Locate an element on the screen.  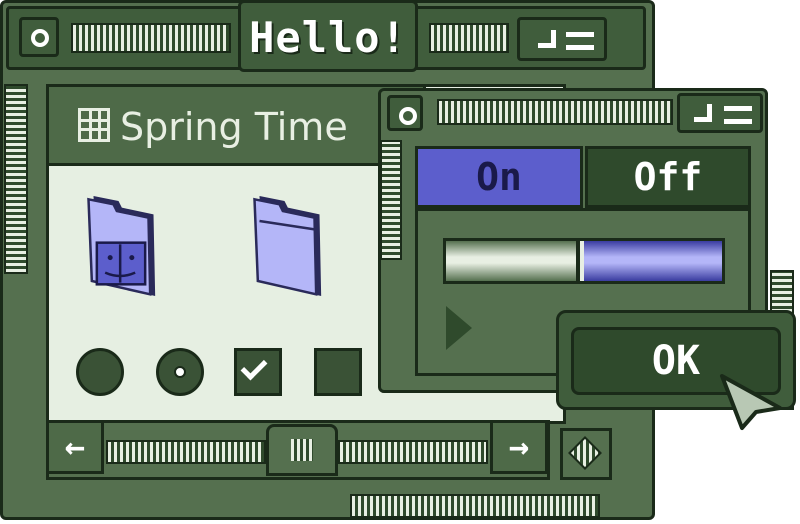
grid-icon is located at coordinates (94, 125).